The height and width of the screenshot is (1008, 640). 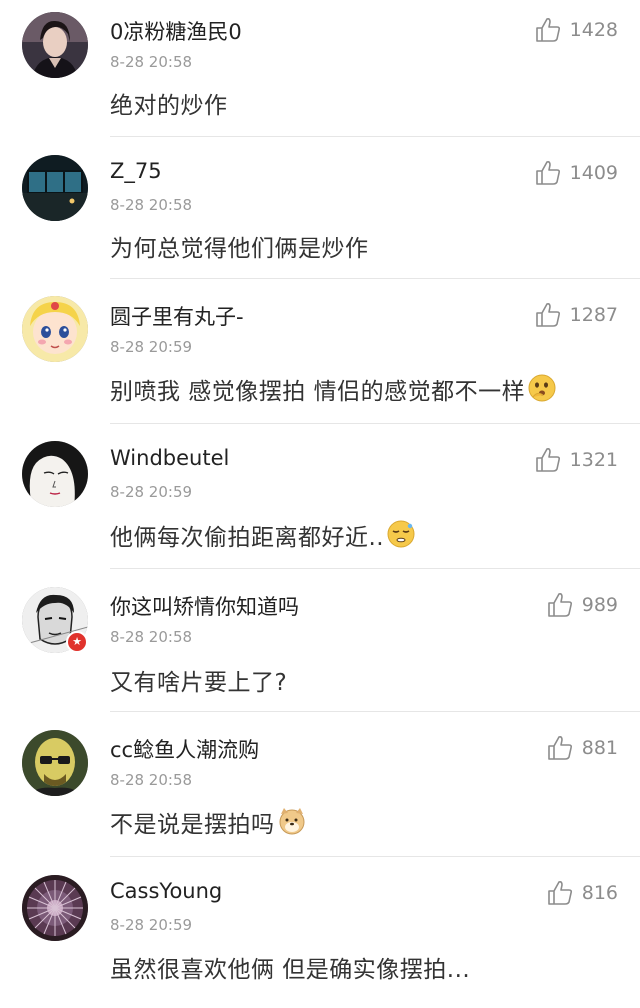 I want to click on cartoon-girl-avatar, so click(x=55, y=329).